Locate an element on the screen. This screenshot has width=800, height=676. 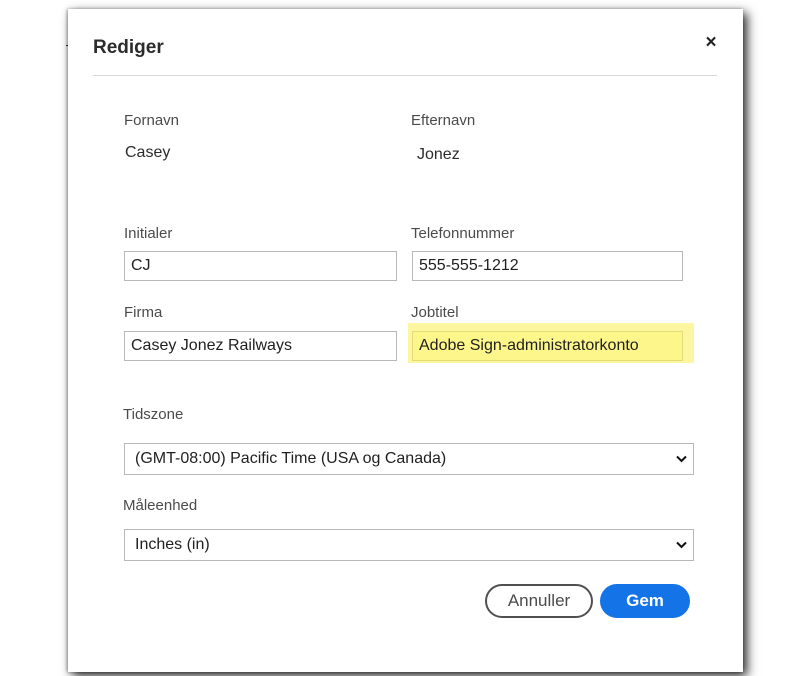
initials-input is located at coordinates (260, 266).